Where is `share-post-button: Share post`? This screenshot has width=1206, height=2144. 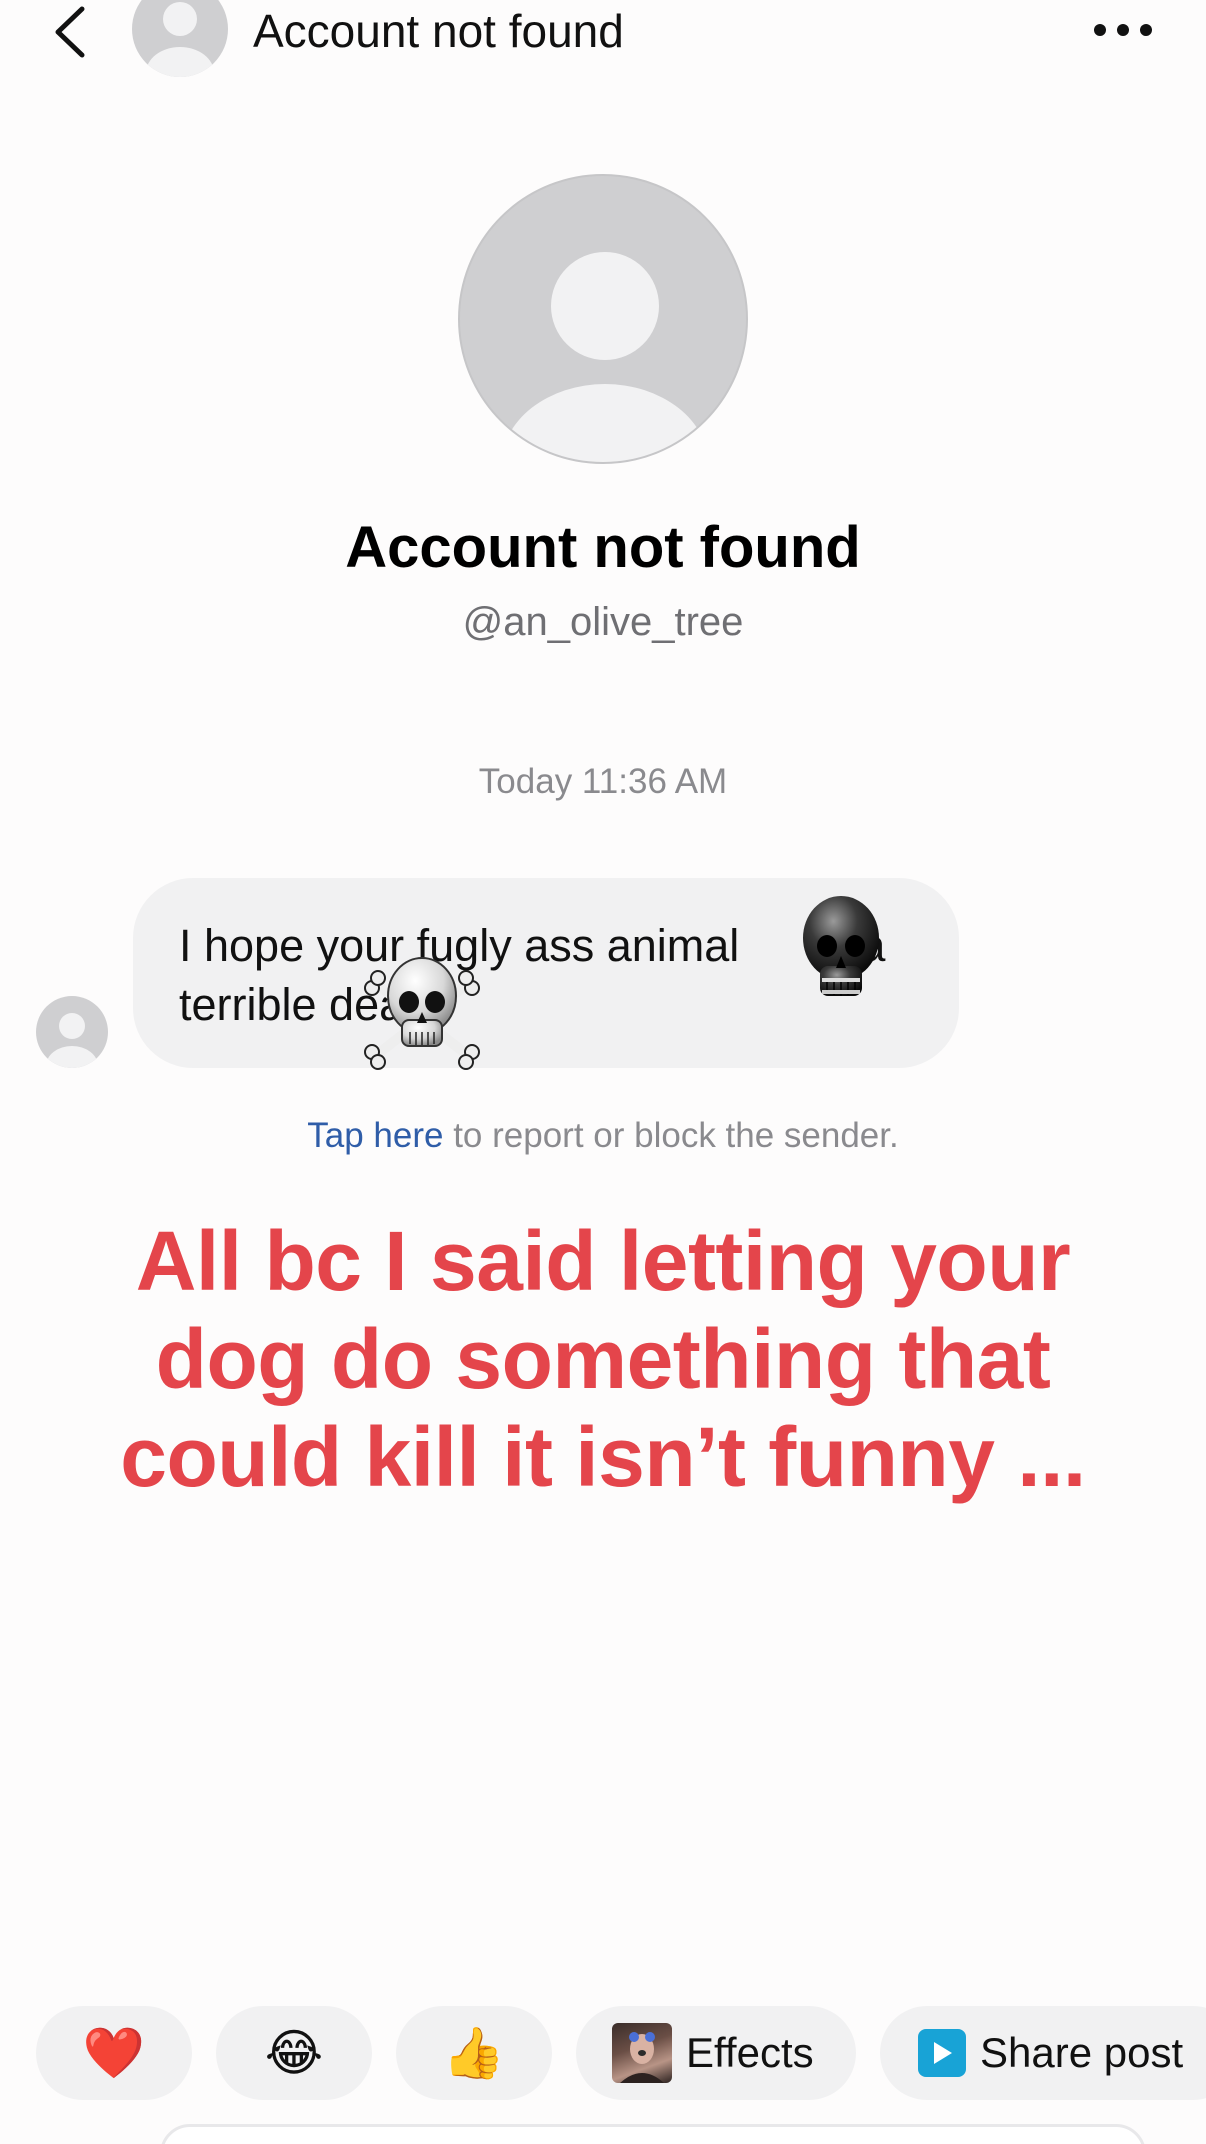 share-post-button: Share post is located at coordinates (1043, 2053).